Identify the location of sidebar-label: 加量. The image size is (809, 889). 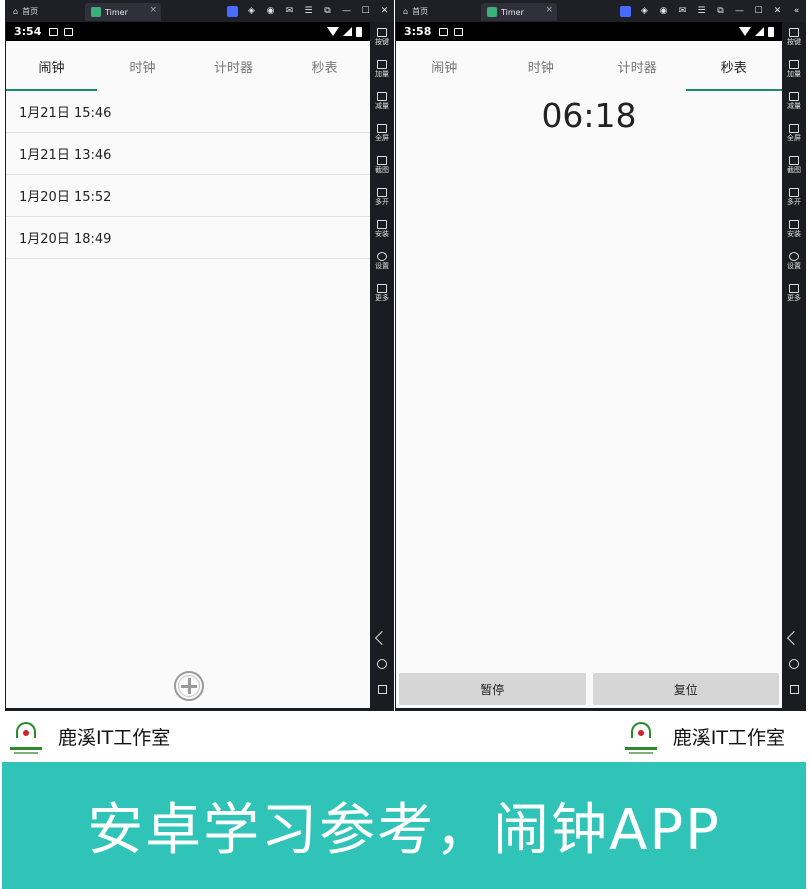
(794, 74).